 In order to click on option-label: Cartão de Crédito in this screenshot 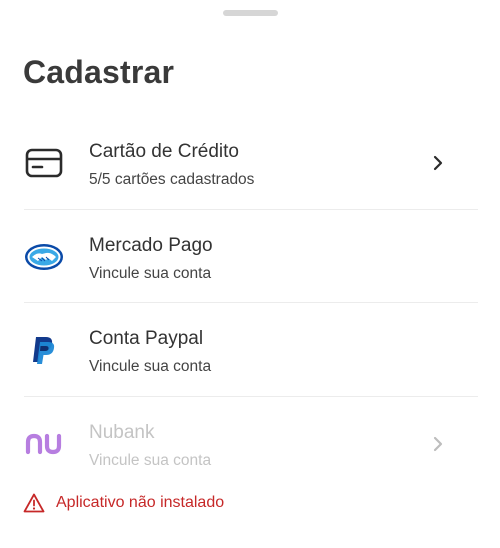, I will do `click(164, 151)`.